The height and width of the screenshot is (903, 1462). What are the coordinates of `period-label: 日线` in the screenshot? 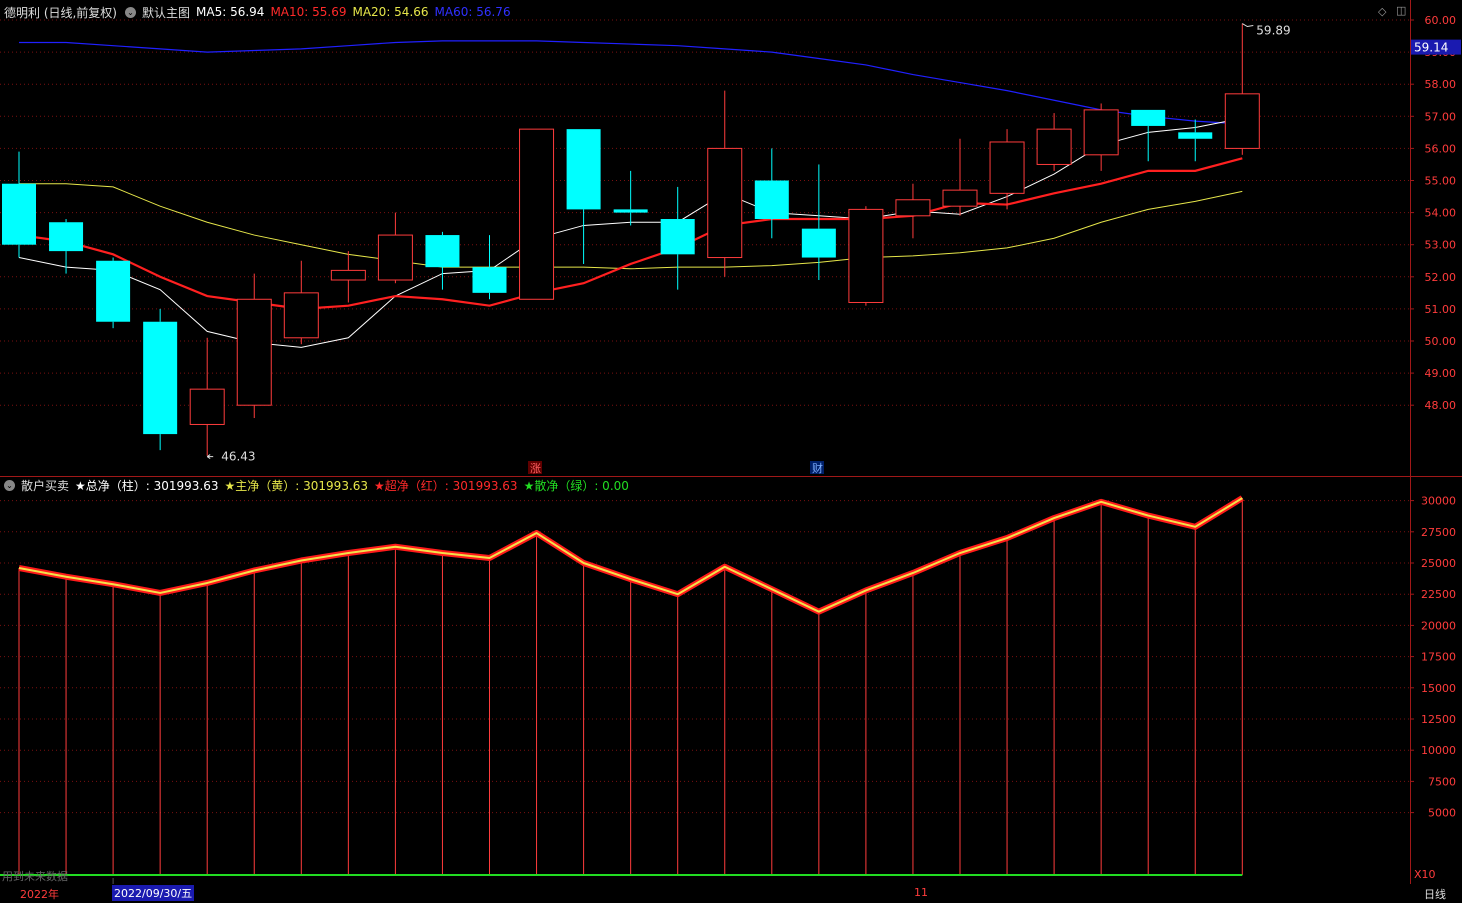 It's located at (1435, 894).